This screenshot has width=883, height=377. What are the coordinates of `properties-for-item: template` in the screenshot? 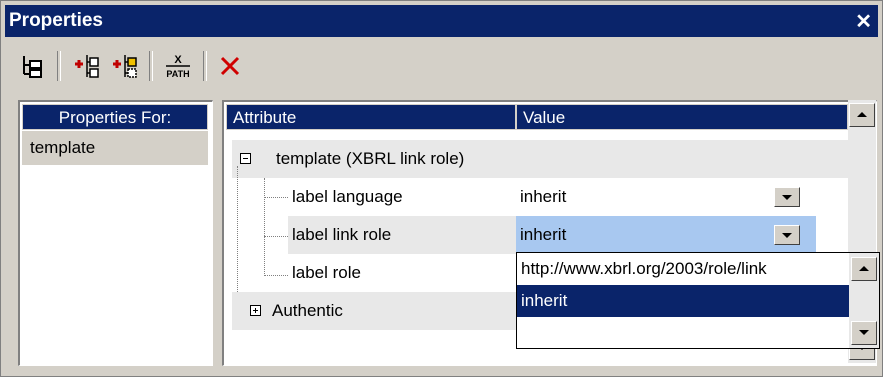 It's located at (115, 148).